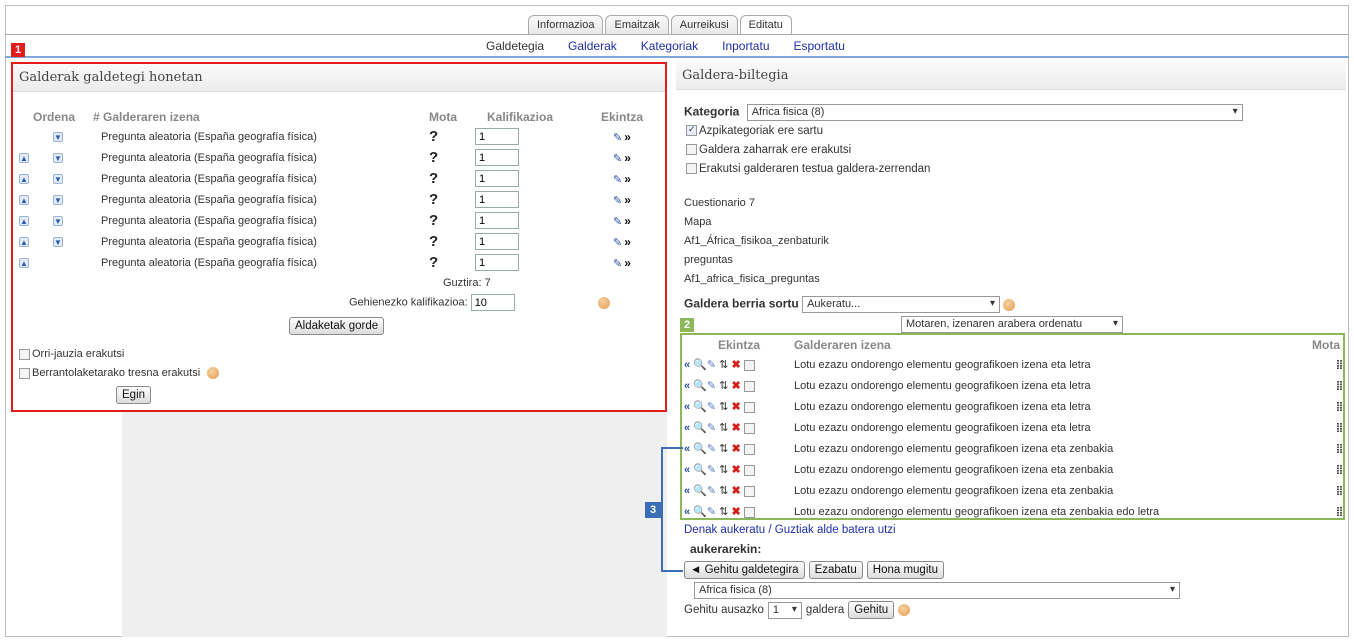 The width and height of the screenshot is (1354, 642). What do you see at coordinates (754, 131) in the screenshot?
I see `option-subcategories: Azpikategoriak ere sartu` at bounding box center [754, 131].